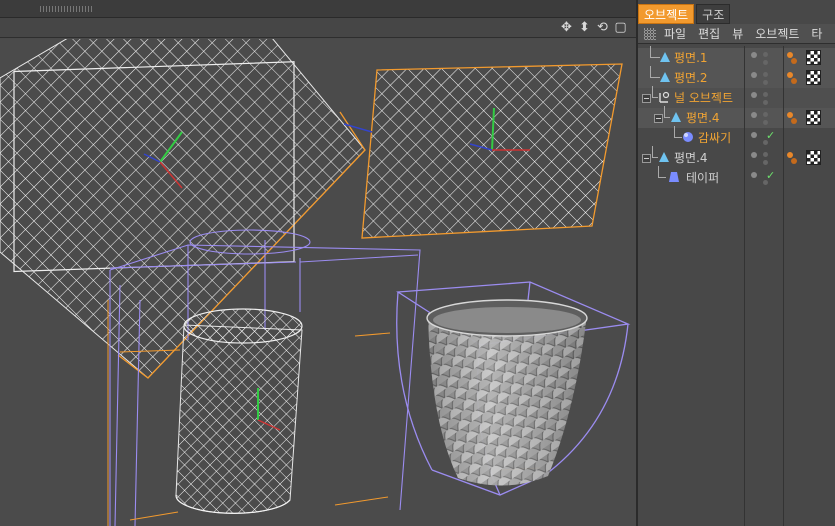 The height and width of the screenshot is (526, 835). What do you see at coordinates (736, 137) in the screenshot?
I see `tree-row: 감싸기 ✓` at bounding box center [736, 137].